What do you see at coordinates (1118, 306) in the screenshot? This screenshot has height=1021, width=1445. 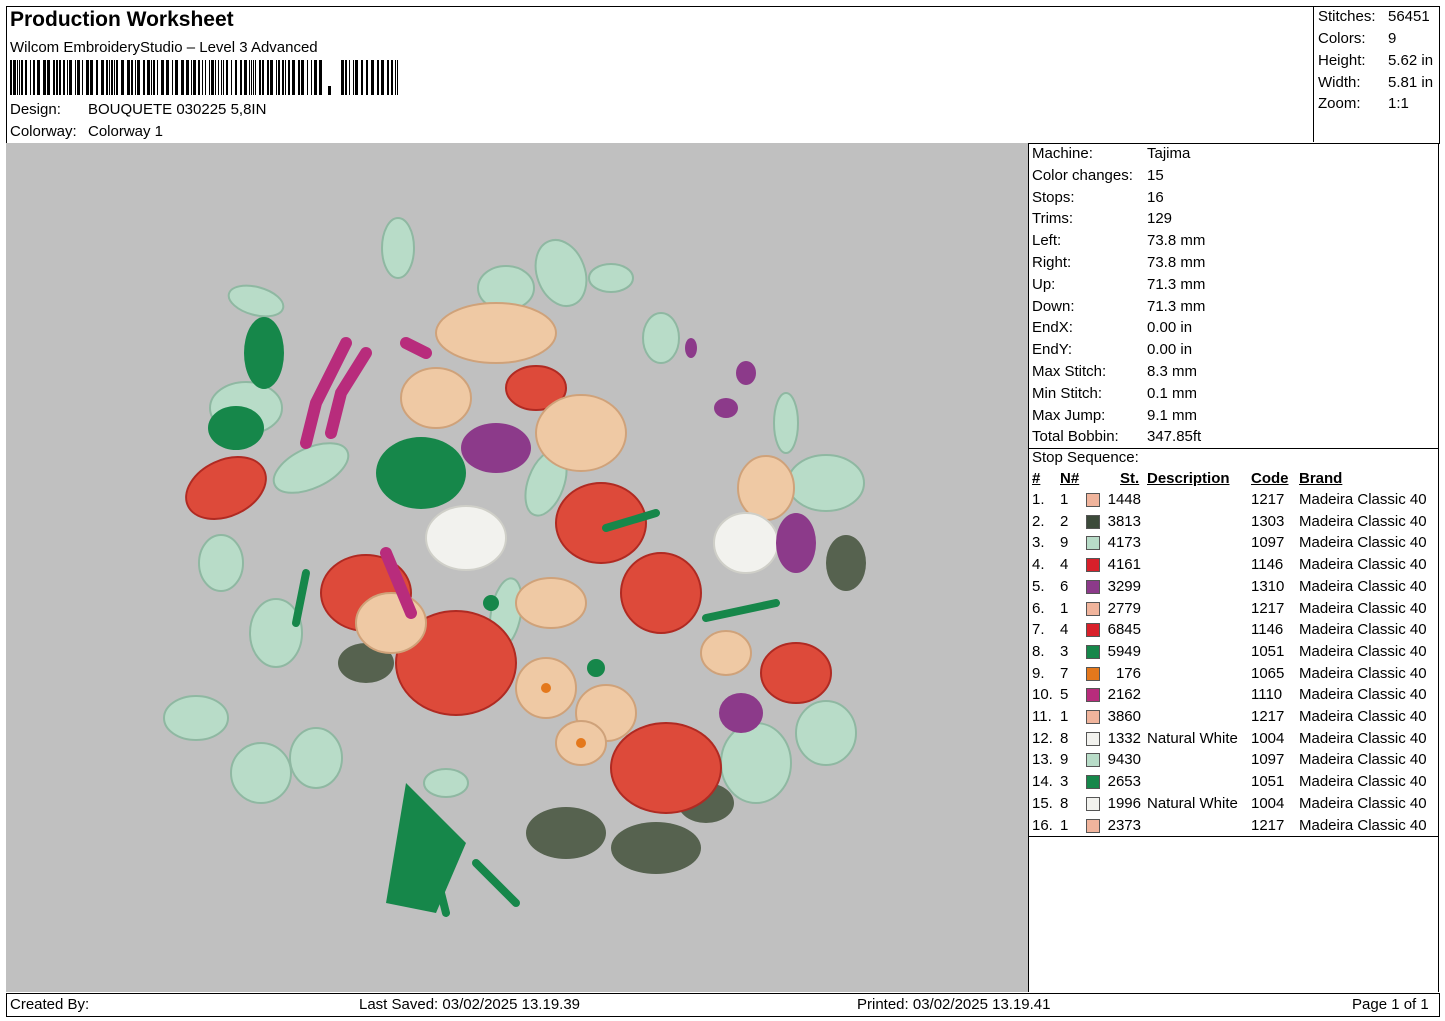 I see `machine-info-row: Down: 71.3 mm` at bounding box center [1118, 306].